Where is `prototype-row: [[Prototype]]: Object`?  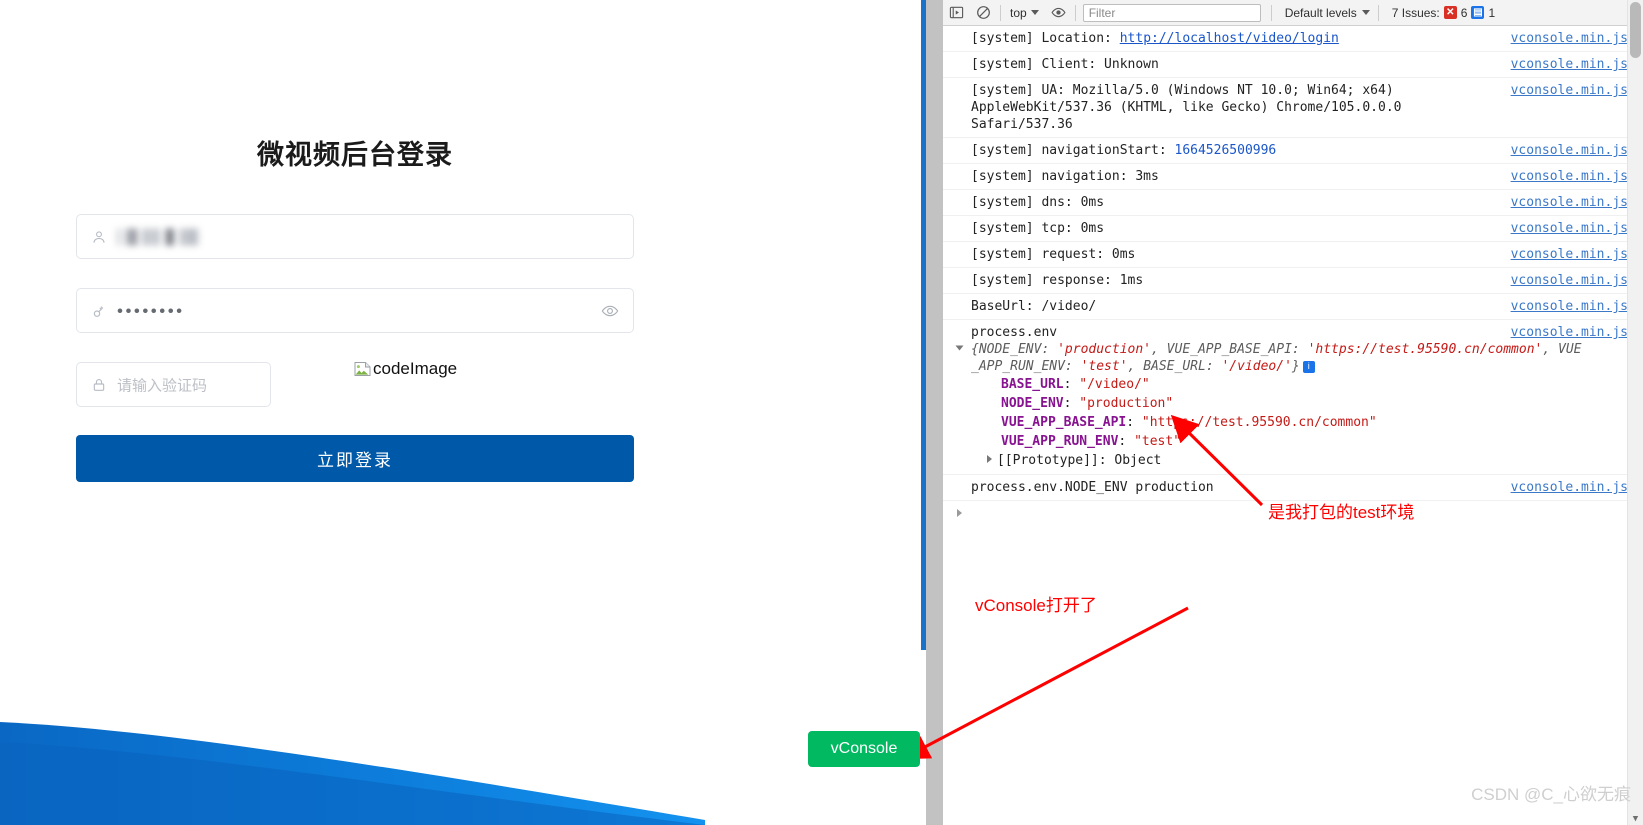
prototype-row: [[Prototype]]: Object is located at coordinates (1295, 460).